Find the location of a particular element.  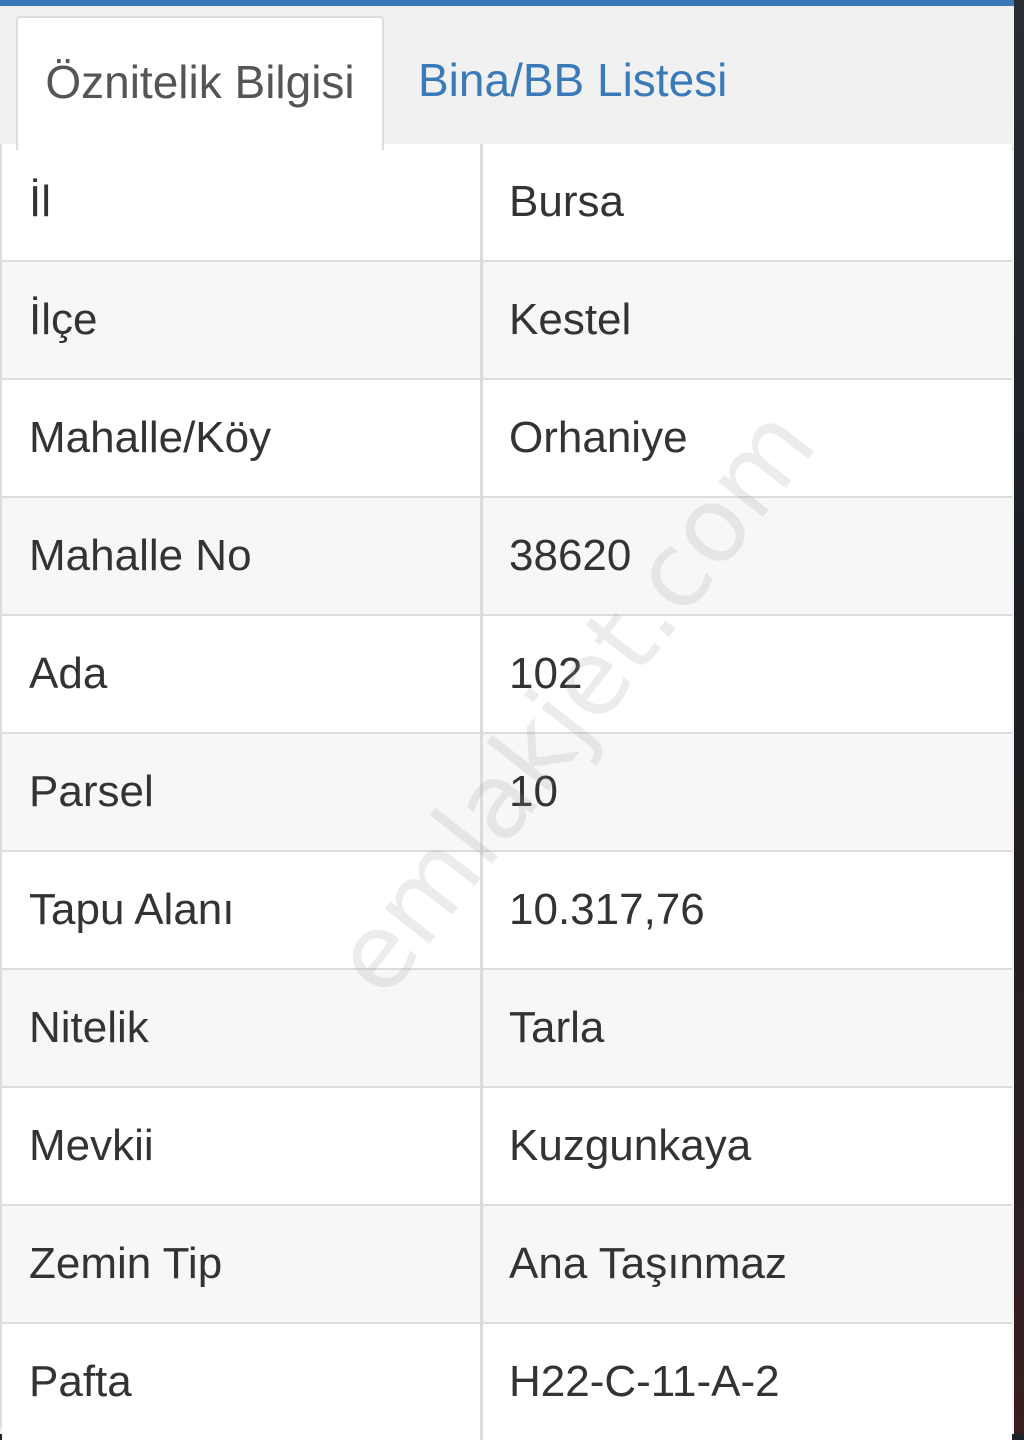

row-value: 38620 is located at coordinates (570, 555).